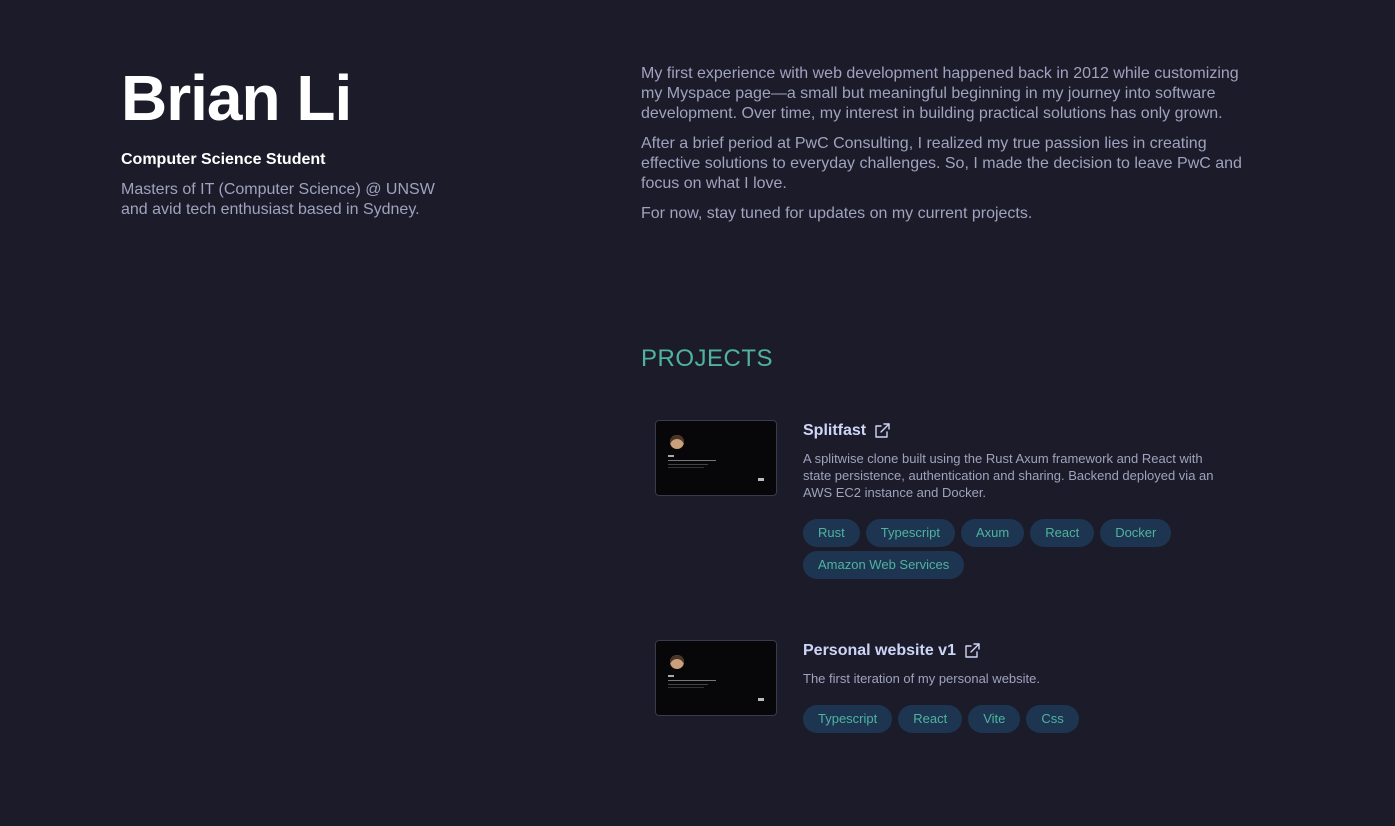 This screenshot has height=826, width=1395. What do you see at coordinates (1136, 533) in the screenshot?
I see `tag-badge: Docker` at bounding box center [1136, 533].